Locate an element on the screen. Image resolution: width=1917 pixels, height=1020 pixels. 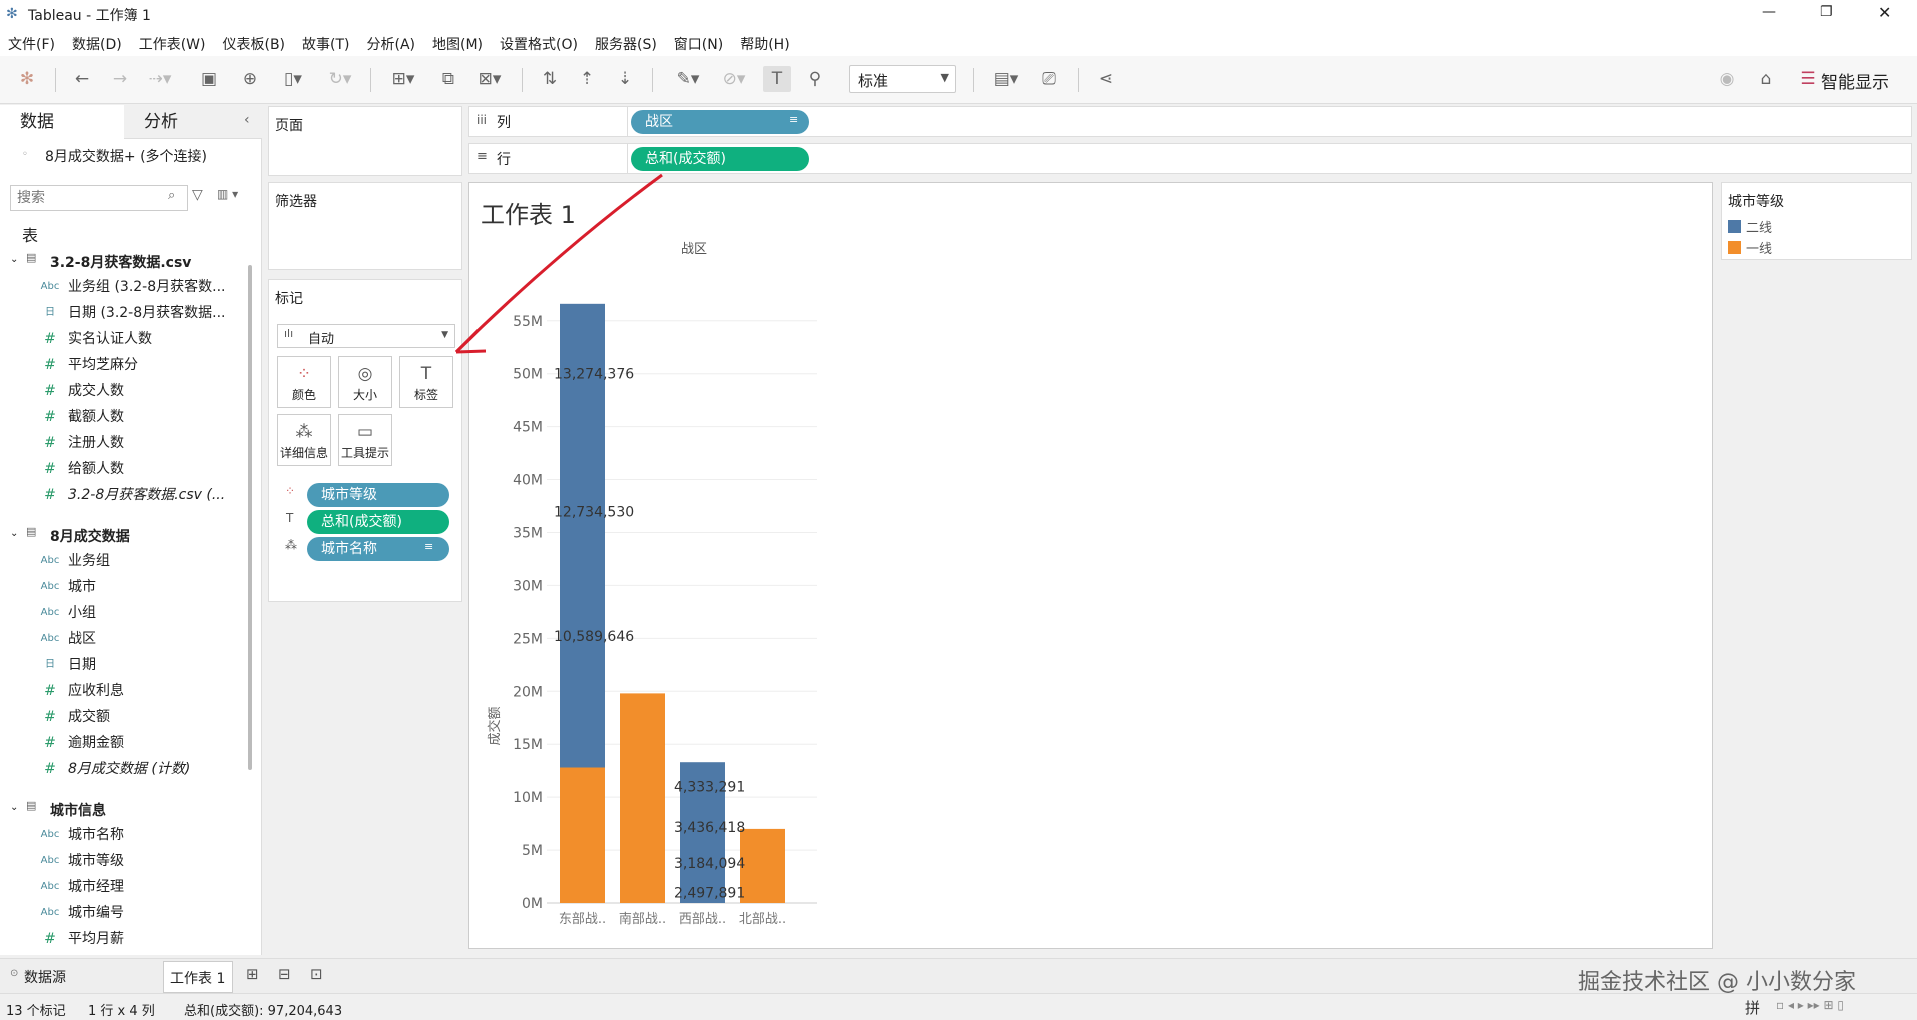
tableau-home-icon: ✻ is located at coordinates (27, 79).